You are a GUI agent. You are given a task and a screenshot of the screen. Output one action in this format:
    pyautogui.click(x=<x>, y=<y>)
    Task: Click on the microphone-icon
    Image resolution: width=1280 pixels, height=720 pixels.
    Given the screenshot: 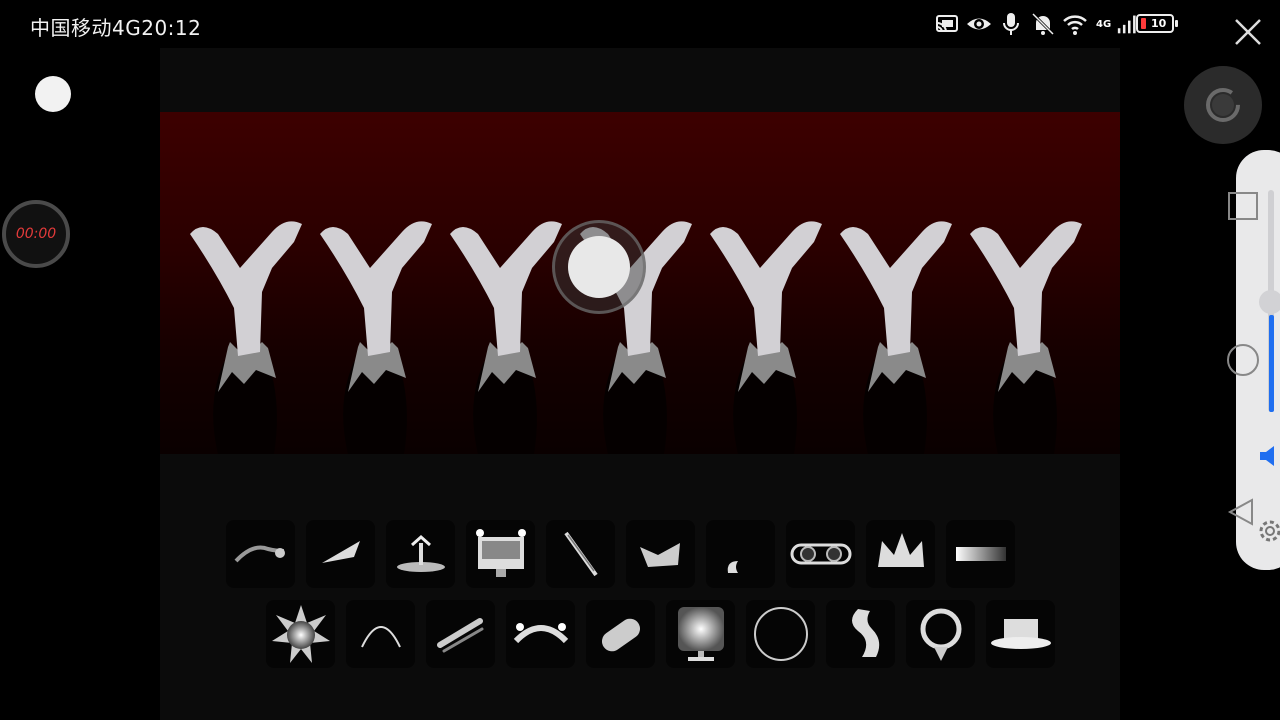 What is the action you would take?
    pyautogui.click(x=1011, y=24)
    